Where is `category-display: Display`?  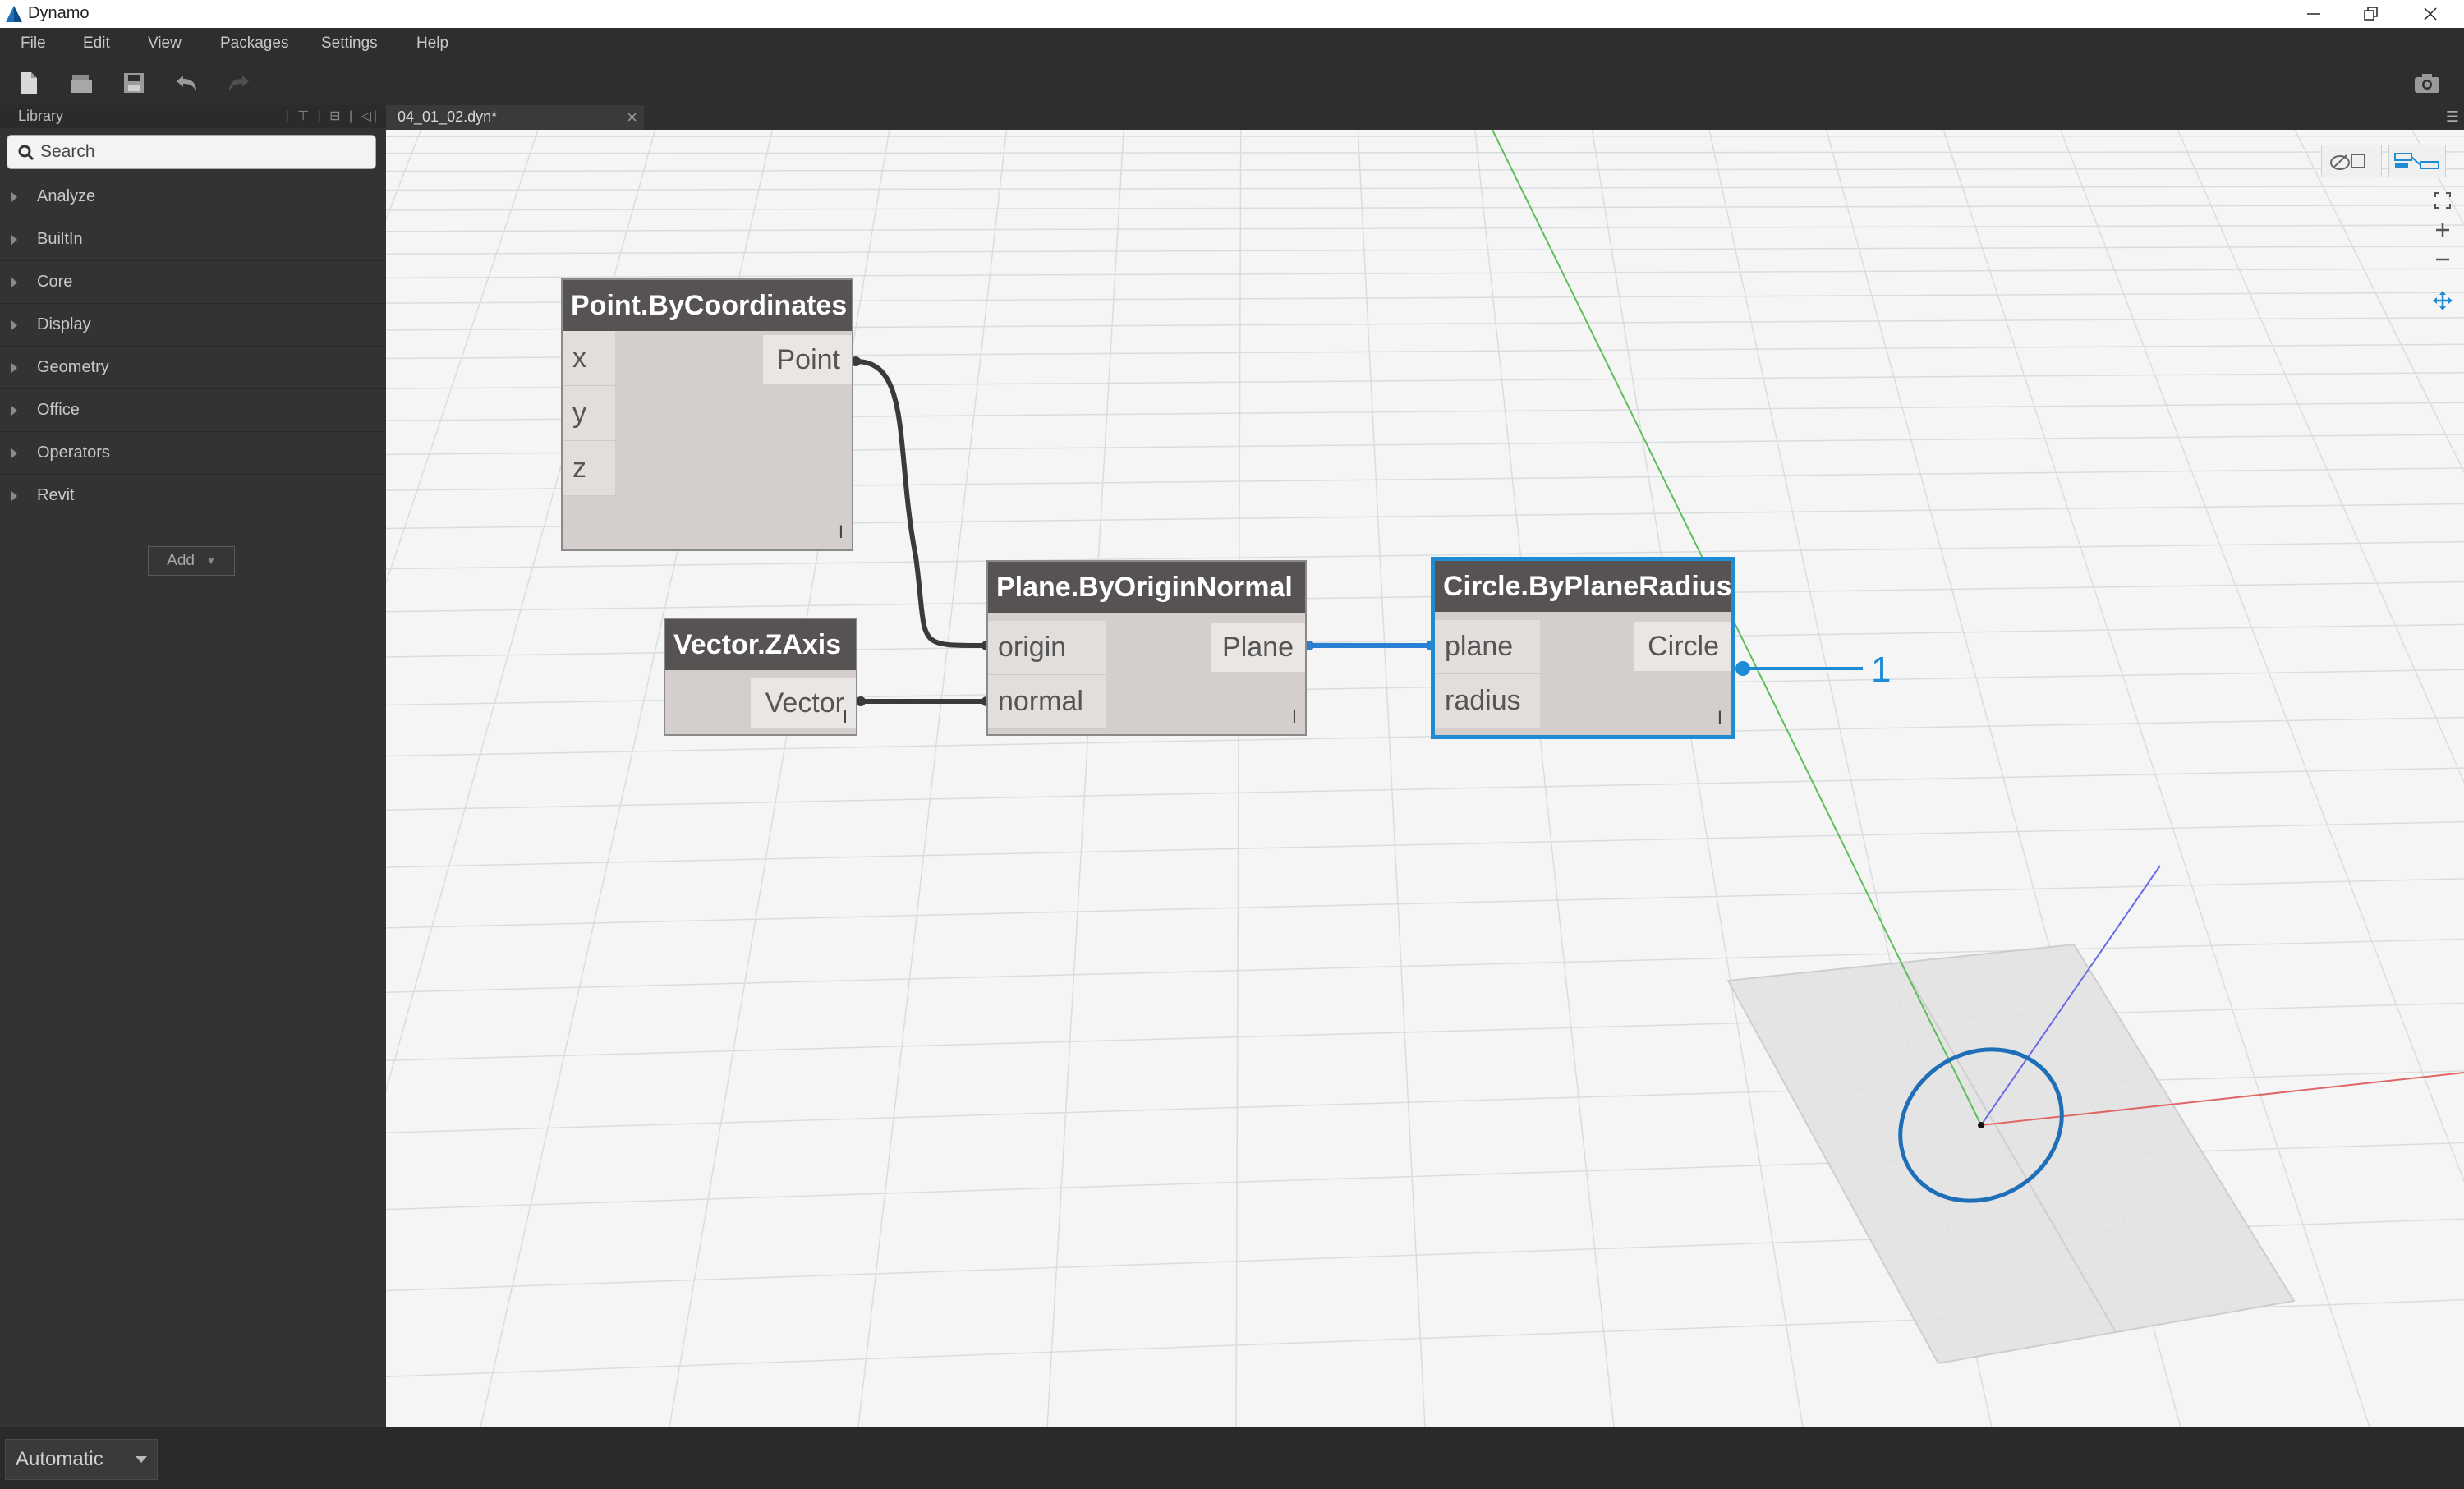 category-display: Display is located at coordinates (193, 325).